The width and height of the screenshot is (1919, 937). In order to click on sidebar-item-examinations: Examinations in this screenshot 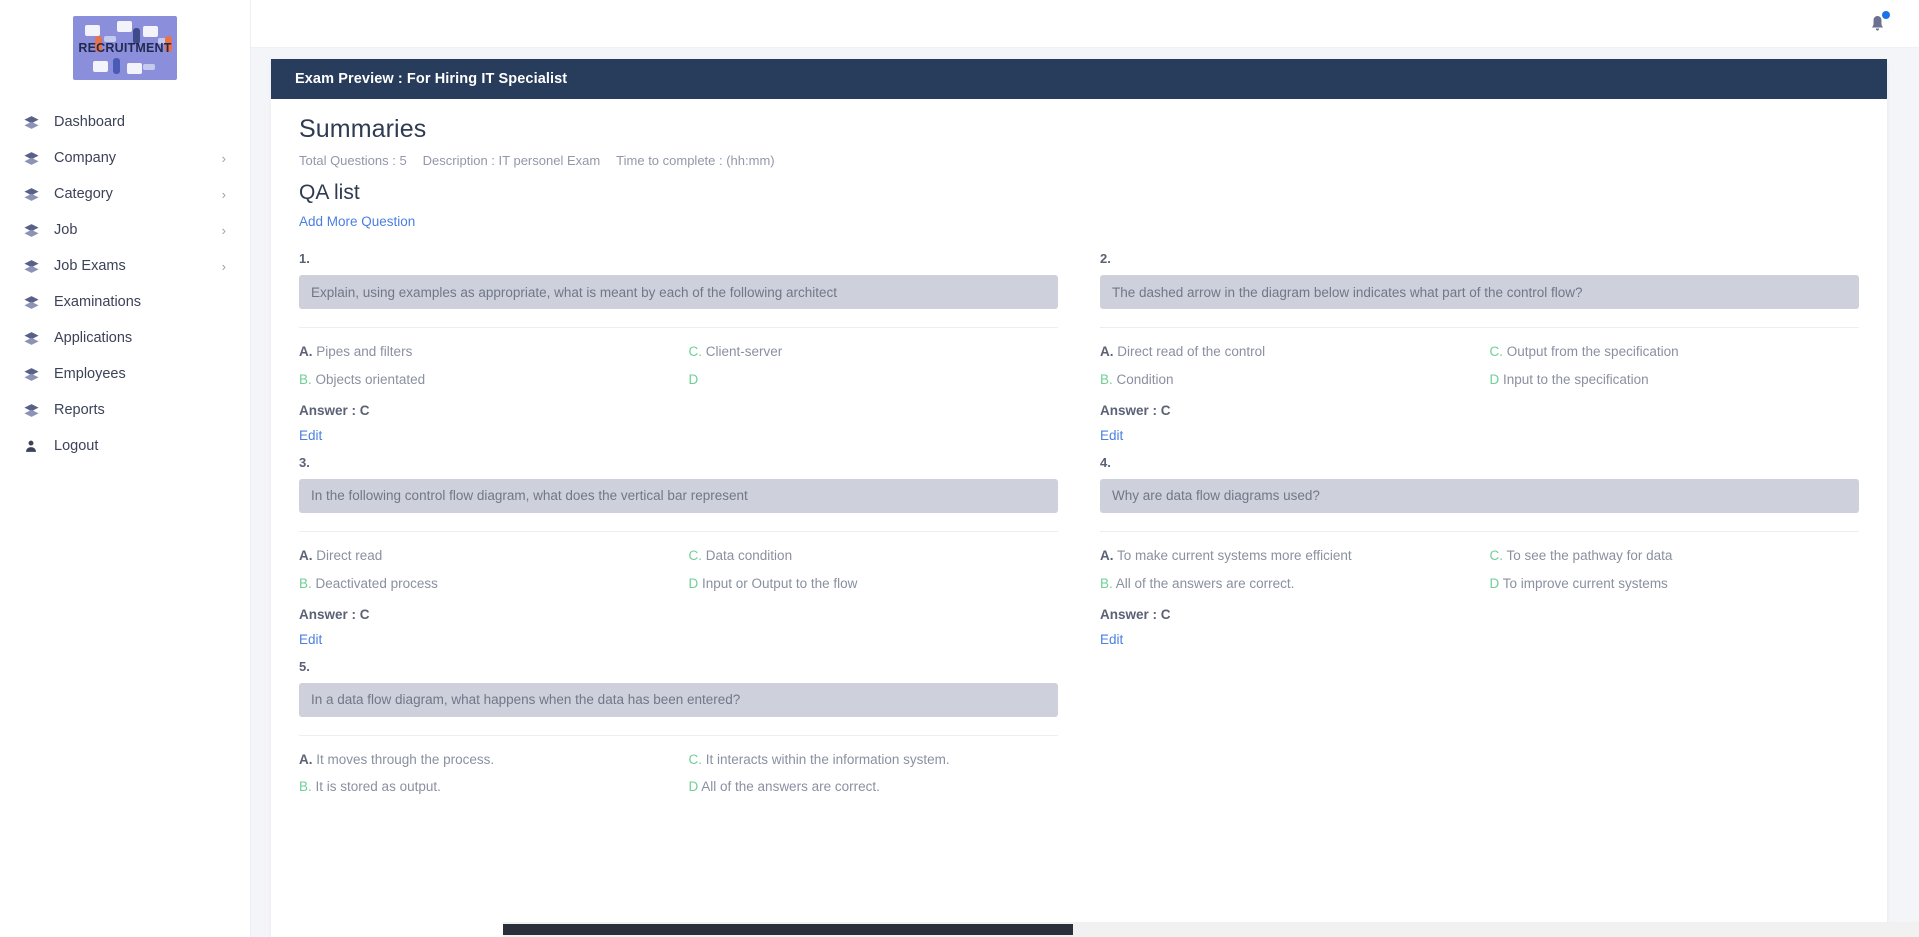, I will do `click(125, 302)`.